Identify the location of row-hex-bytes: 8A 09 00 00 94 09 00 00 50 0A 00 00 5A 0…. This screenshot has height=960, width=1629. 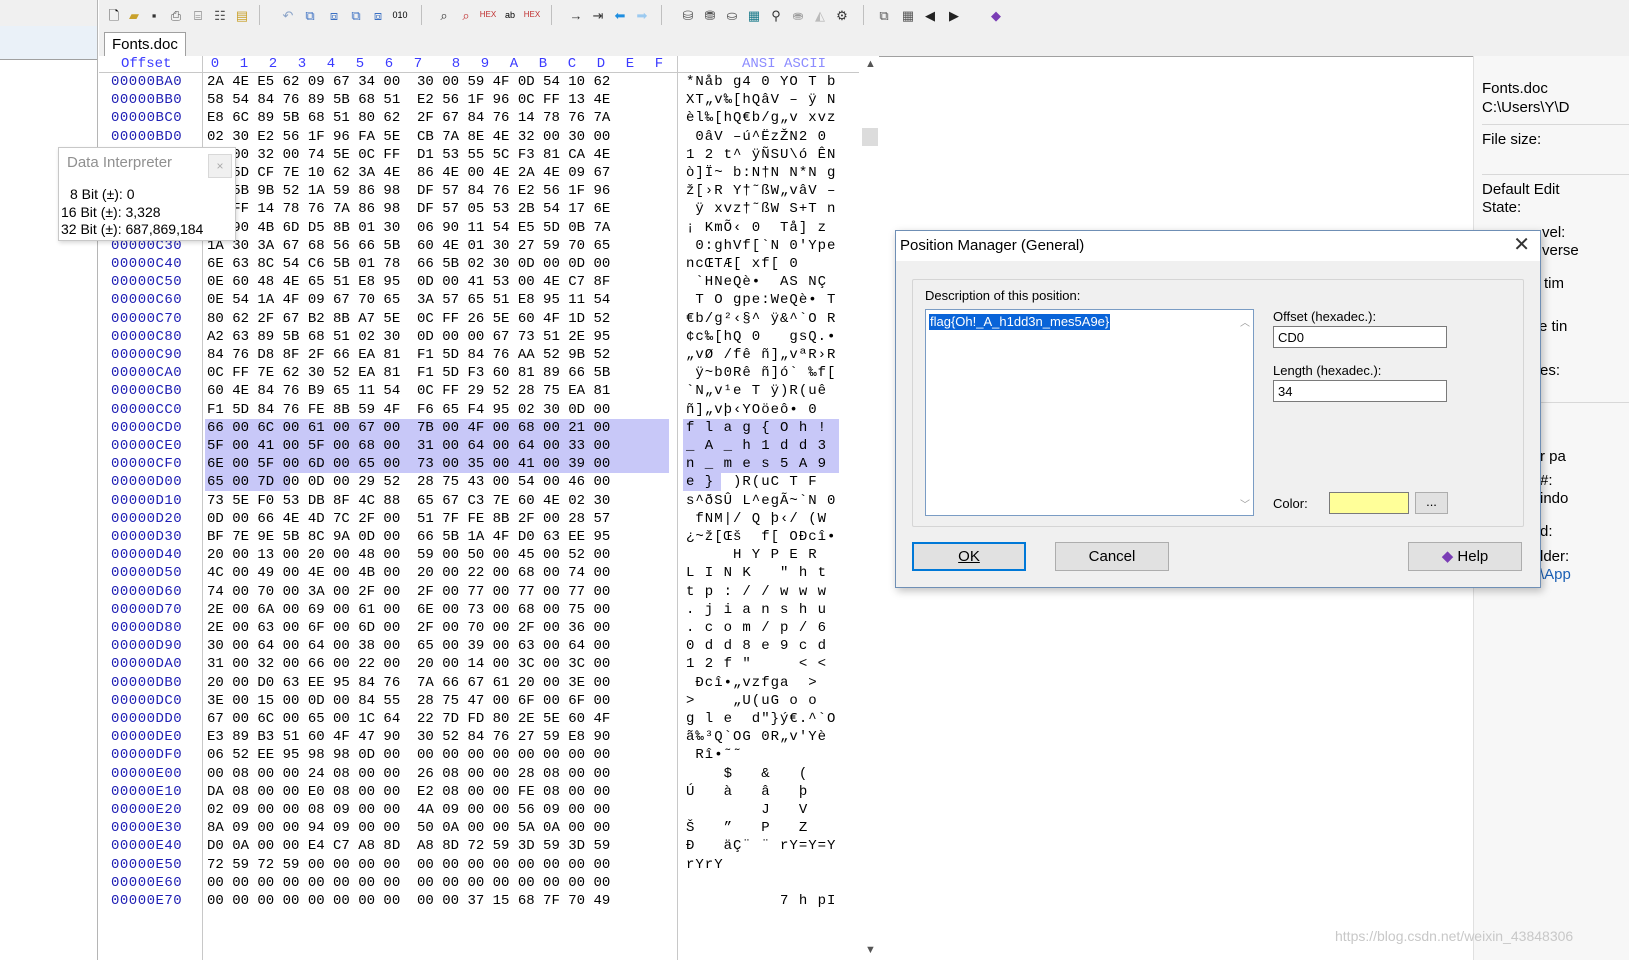
(408, 828).